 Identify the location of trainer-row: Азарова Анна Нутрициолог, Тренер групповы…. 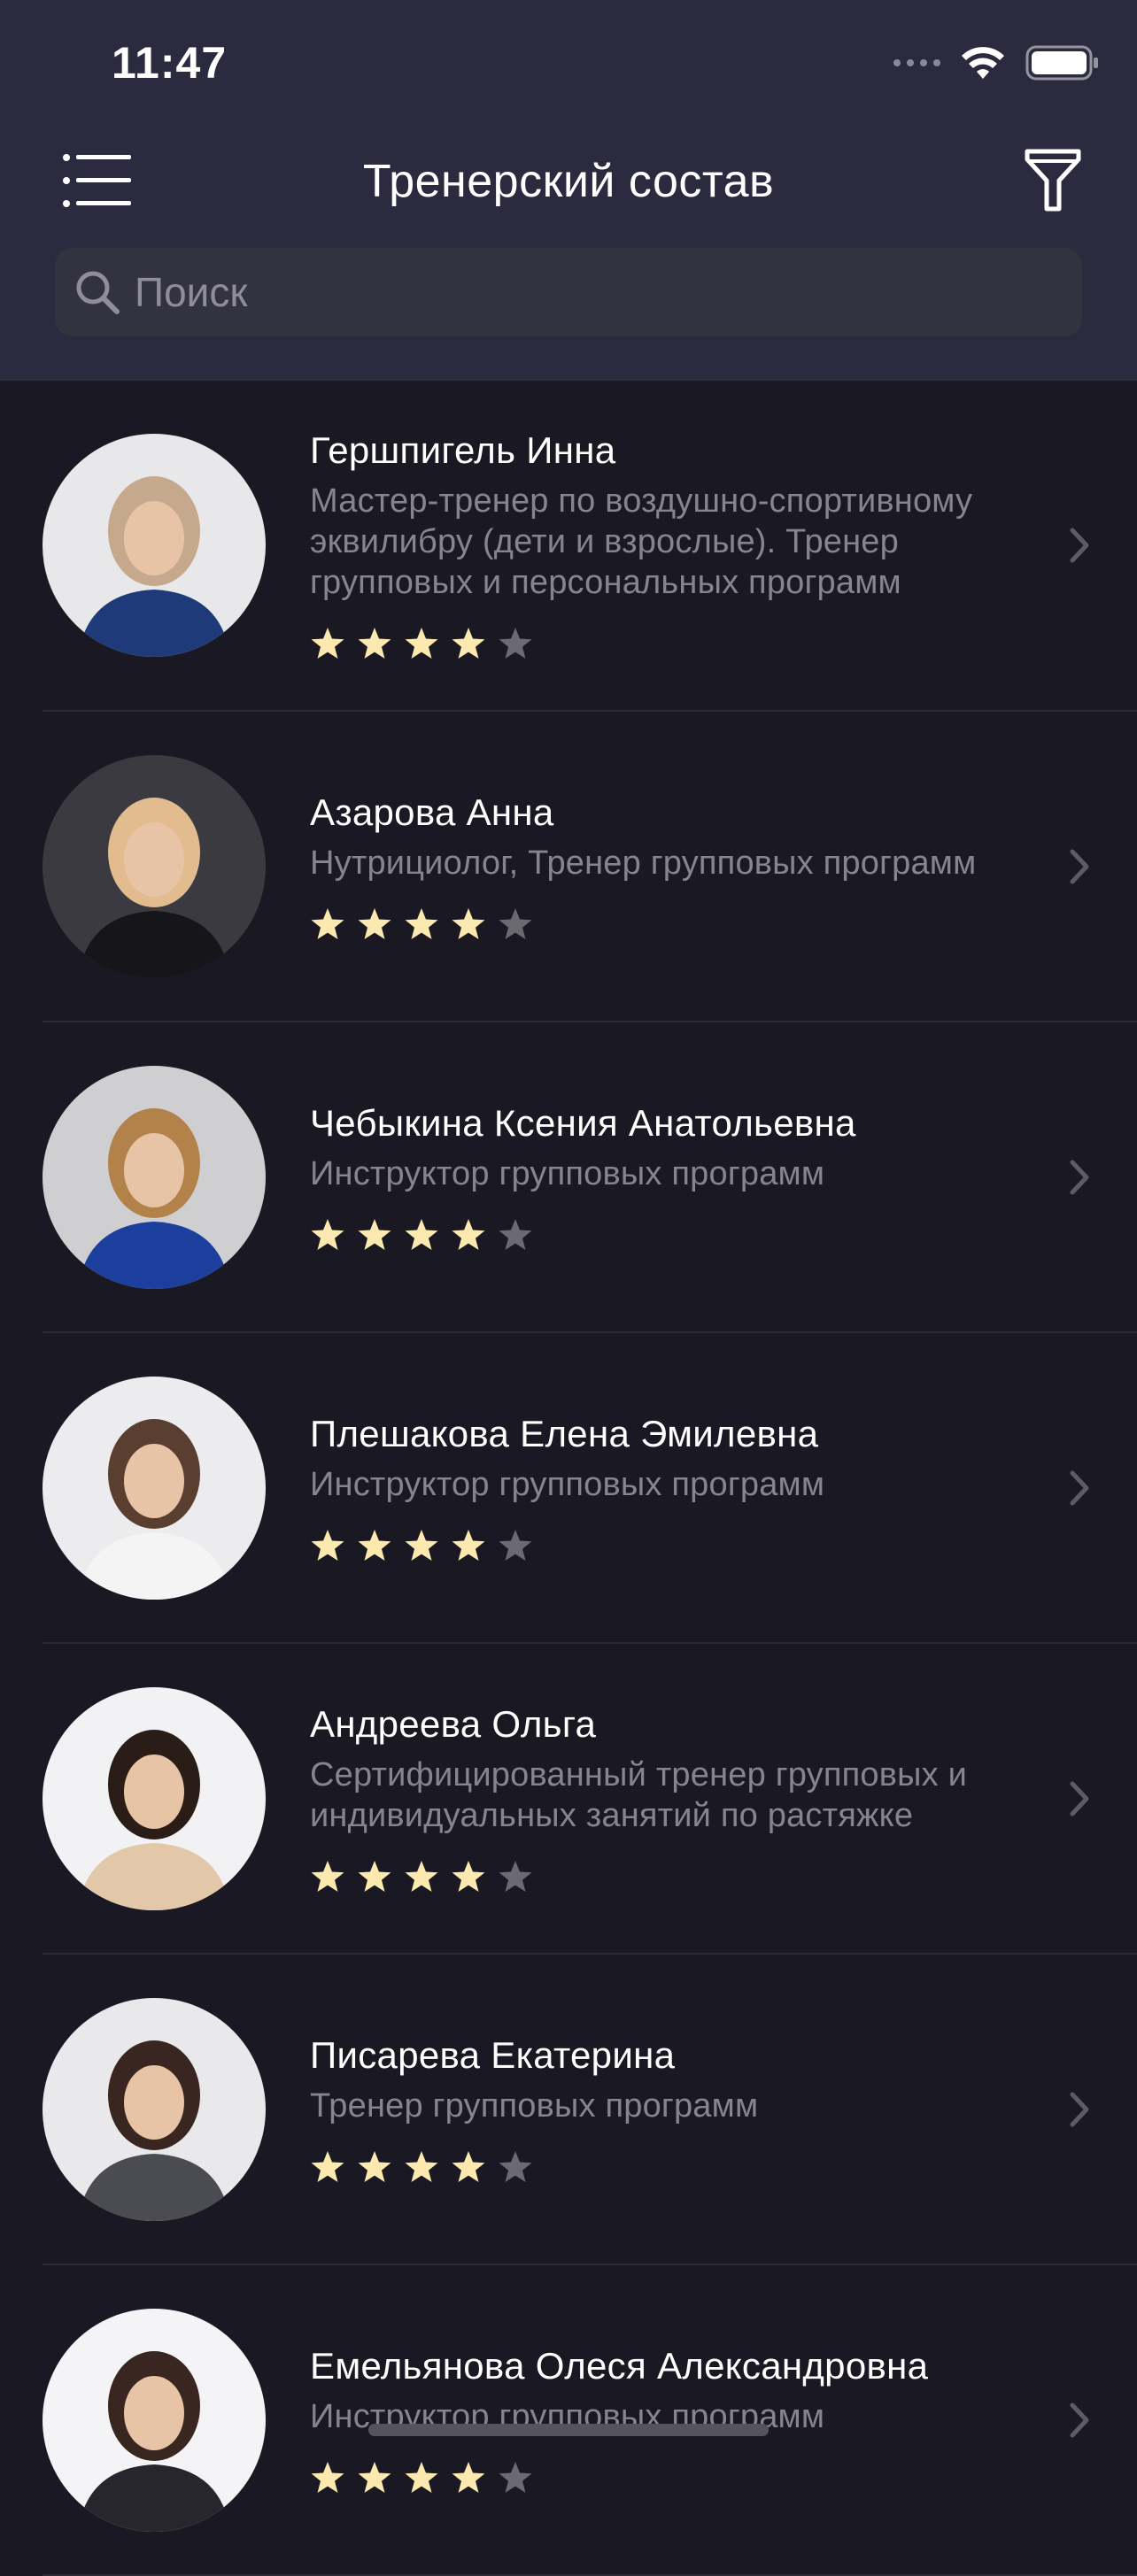
(590, 867).